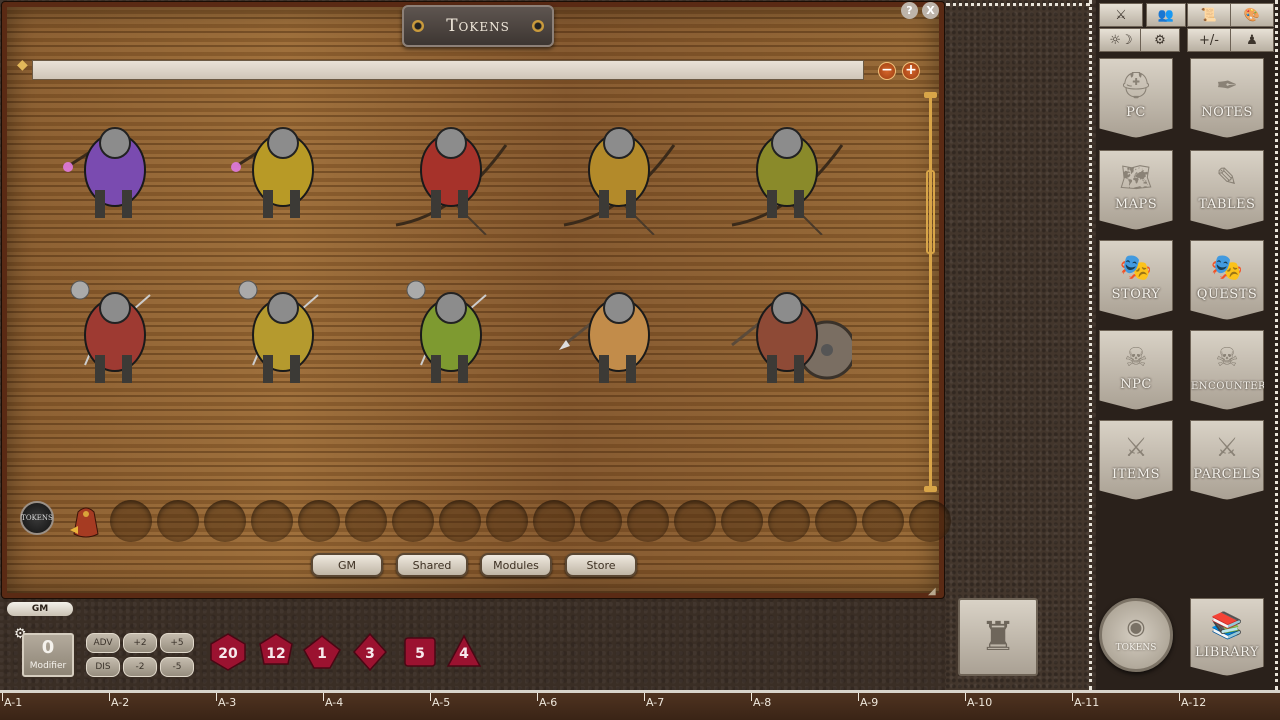 The image size is (1280, 720). Describe the element at coordinates (48, 655) in the screenshot. I see `modifier-box: 0 Modifier` at that location.